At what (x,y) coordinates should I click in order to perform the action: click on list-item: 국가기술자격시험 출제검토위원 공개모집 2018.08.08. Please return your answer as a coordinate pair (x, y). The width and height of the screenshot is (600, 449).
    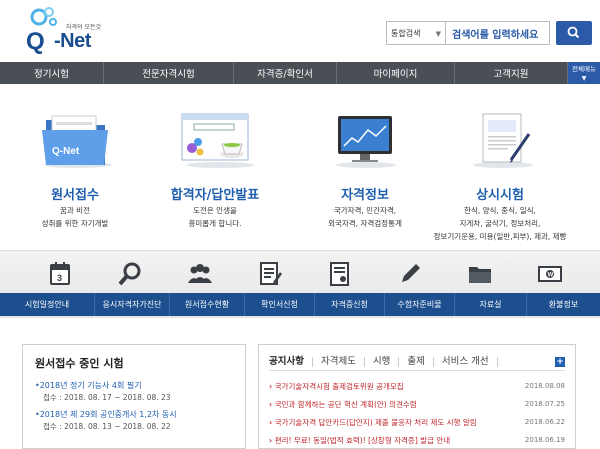
    Looking at the image, I should click on (417, 386).